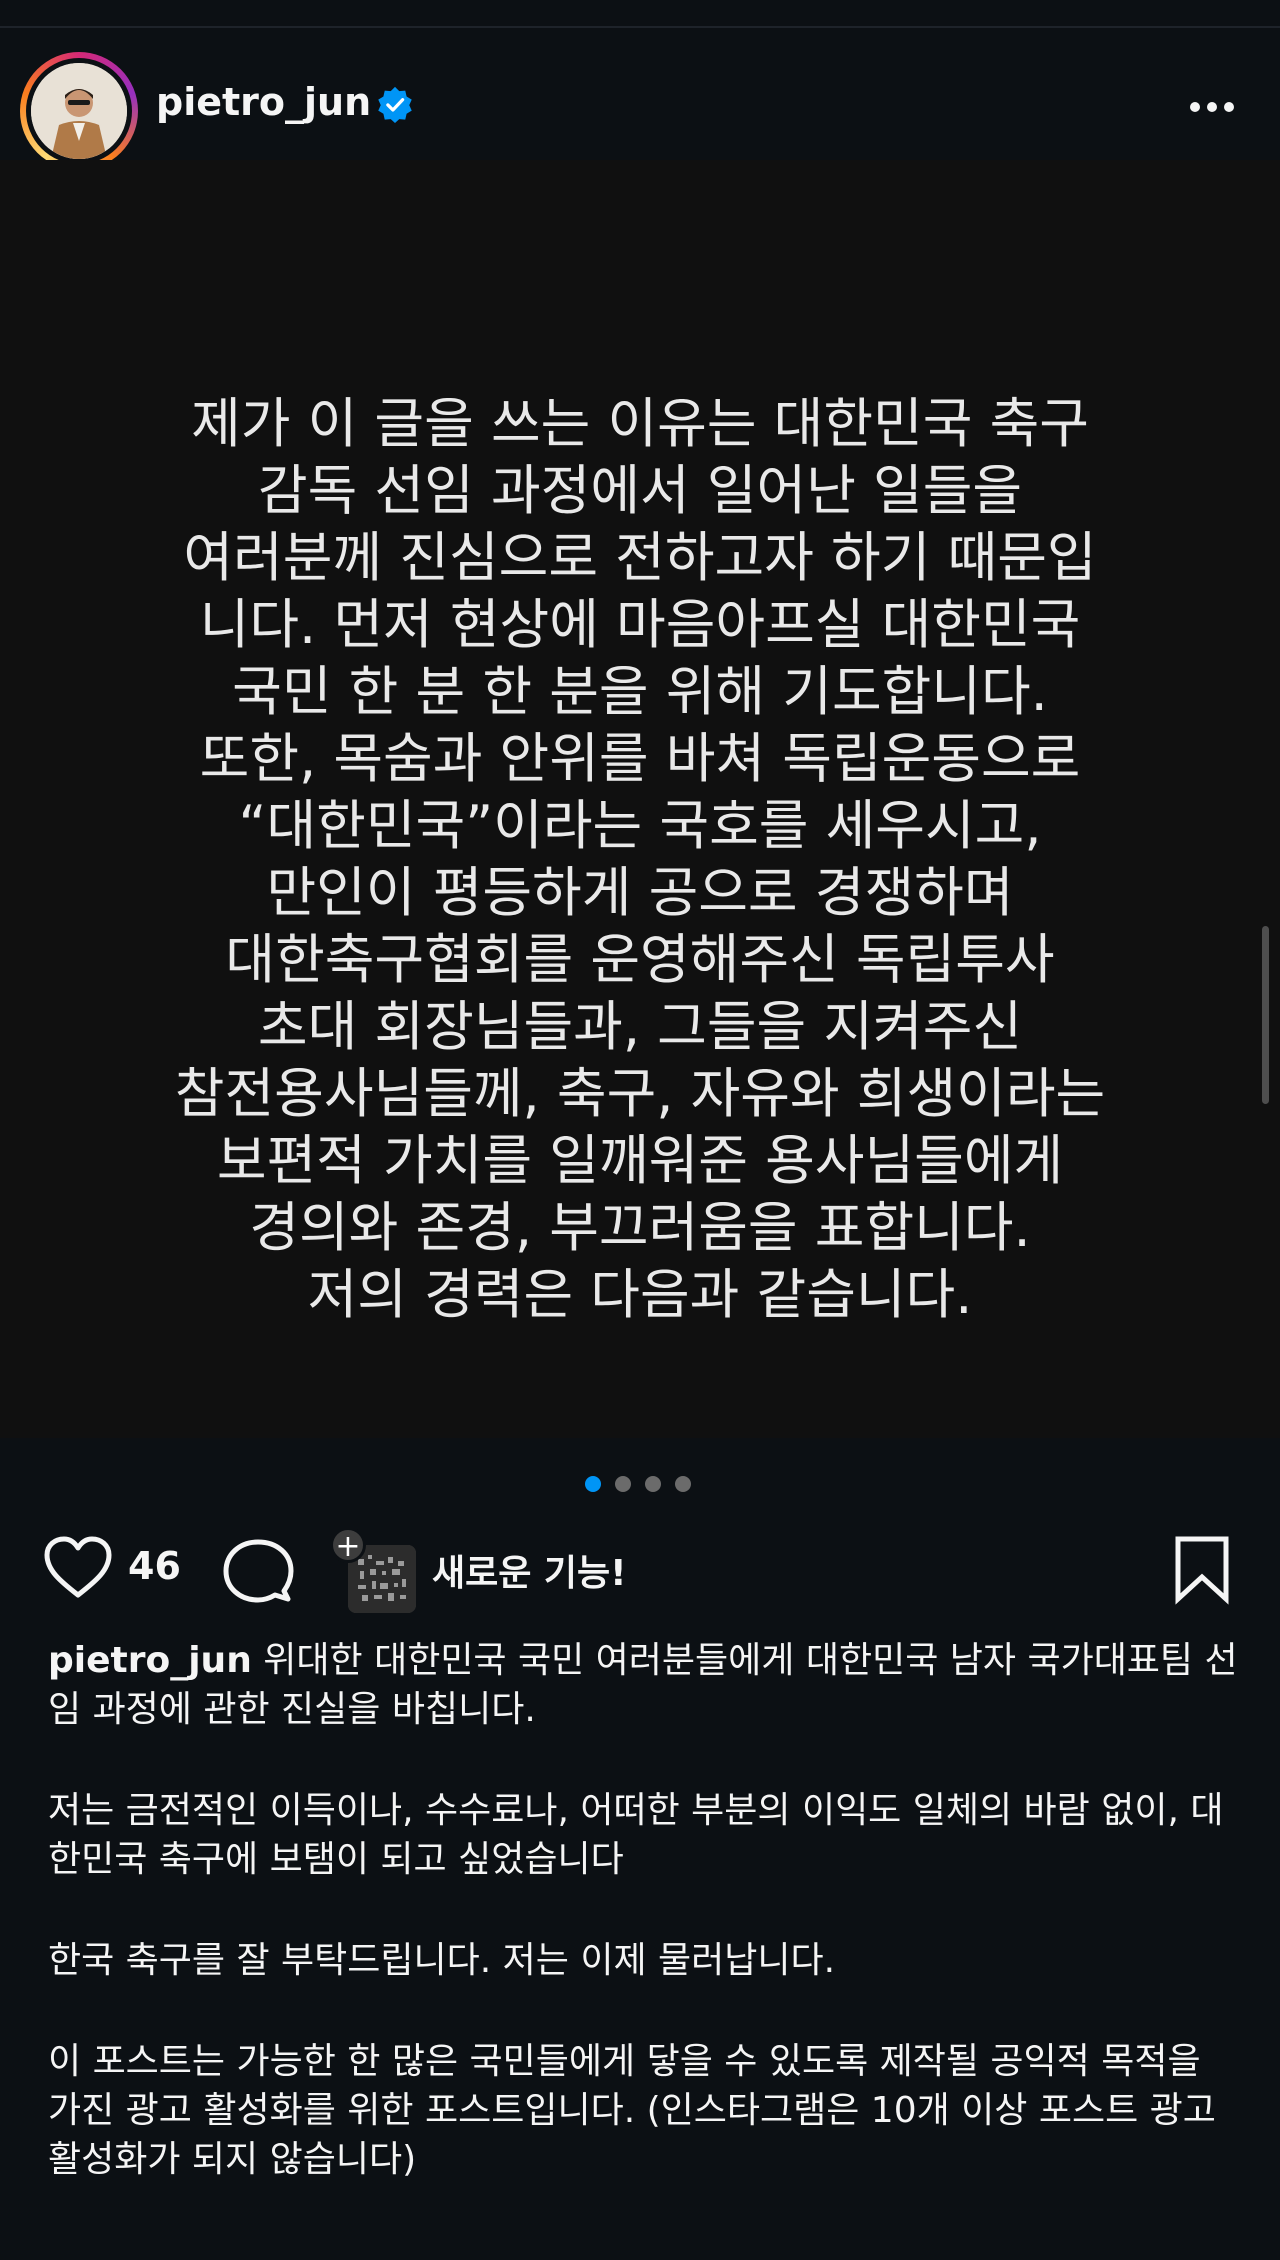 This screenshot has height=2260, width=1280. What do you see at coordinates (442, 1960) in the screenshot?
I see `caption-paragraph: 한국 축구를 잘 부탁드립니다. 저는 이제 물러납니다.` at bounding box center [442, 1960].